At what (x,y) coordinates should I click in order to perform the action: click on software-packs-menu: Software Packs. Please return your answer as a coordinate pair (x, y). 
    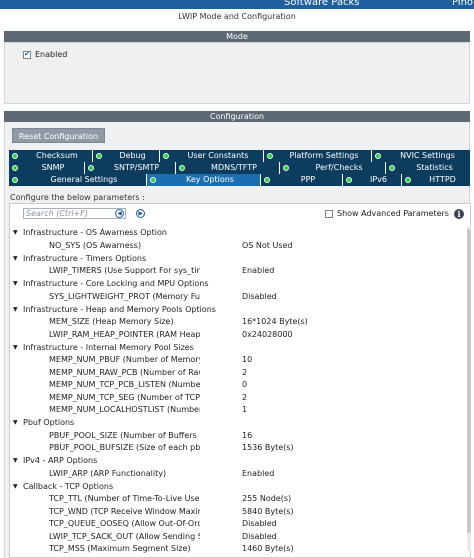
    Looking at the image, I should click on (321, 4).